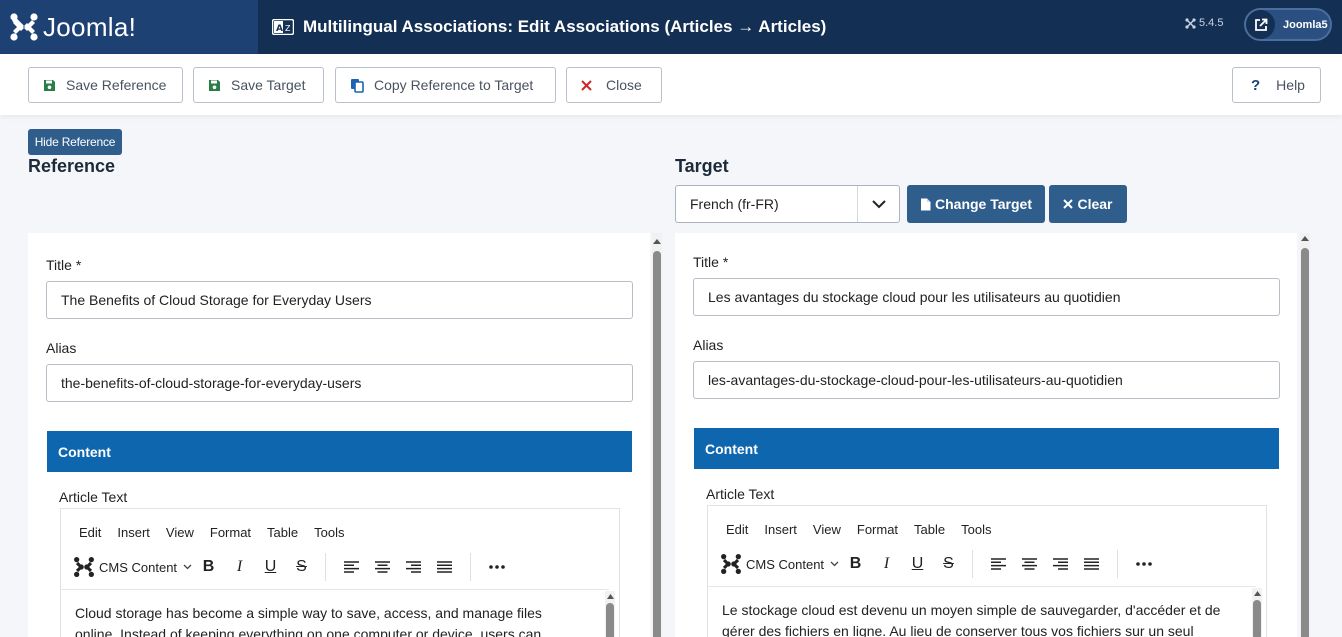 The height and width of the screenshot is (637, 1342). I want to click on help-button: ? Help, so click(1276, 85).